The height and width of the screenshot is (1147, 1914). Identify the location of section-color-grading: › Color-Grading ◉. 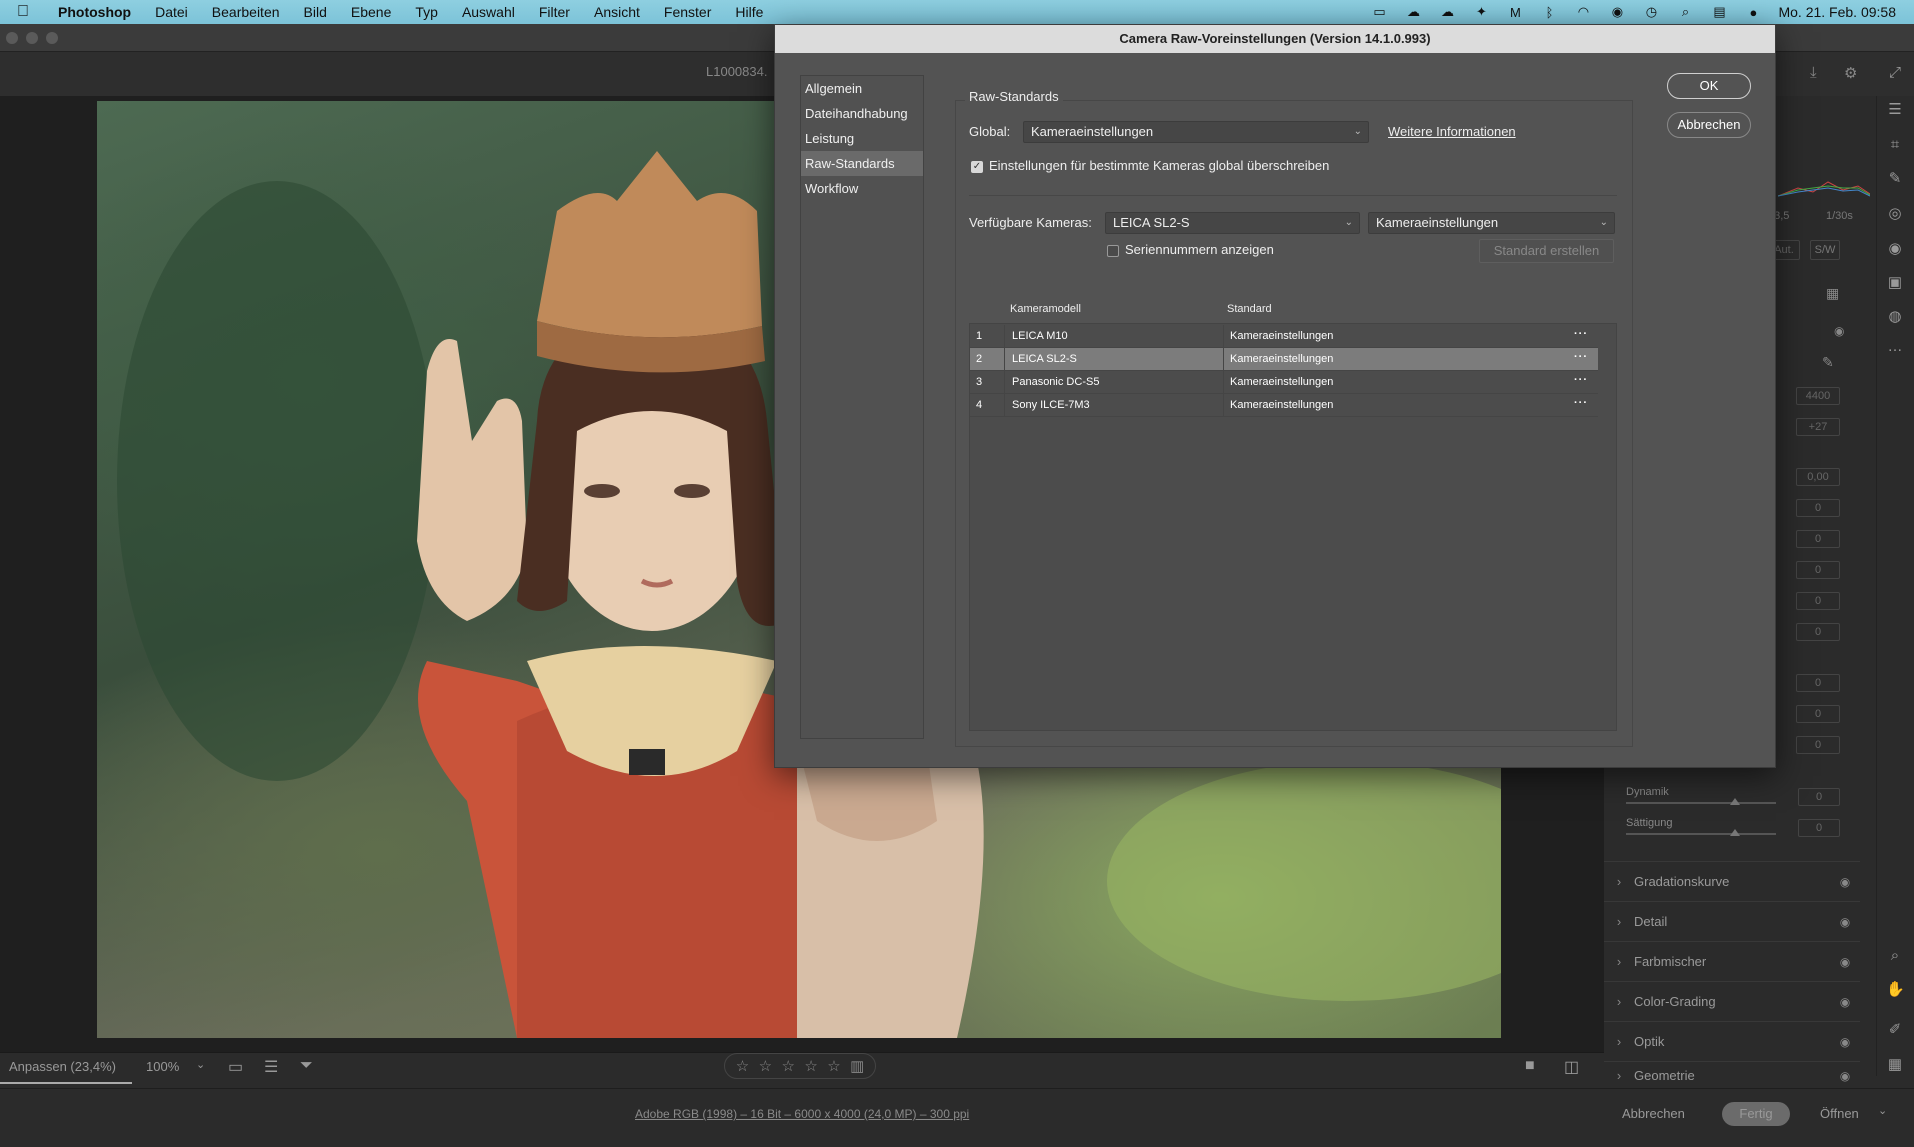
(1732, 1001).